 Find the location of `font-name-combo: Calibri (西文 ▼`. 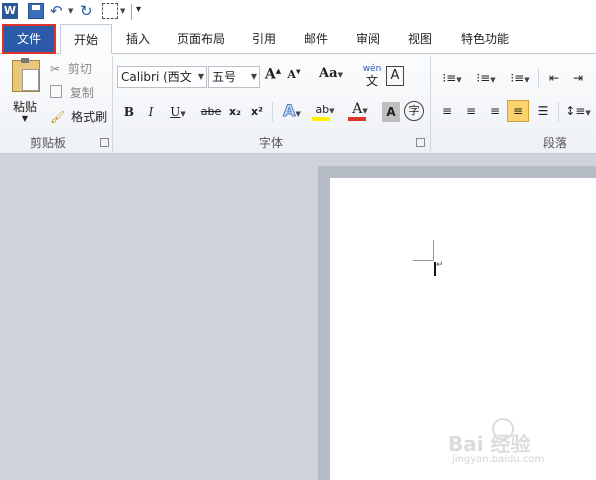

font-name-combo: Calibri (西文 ▼ is located at coordinates (162, 77).